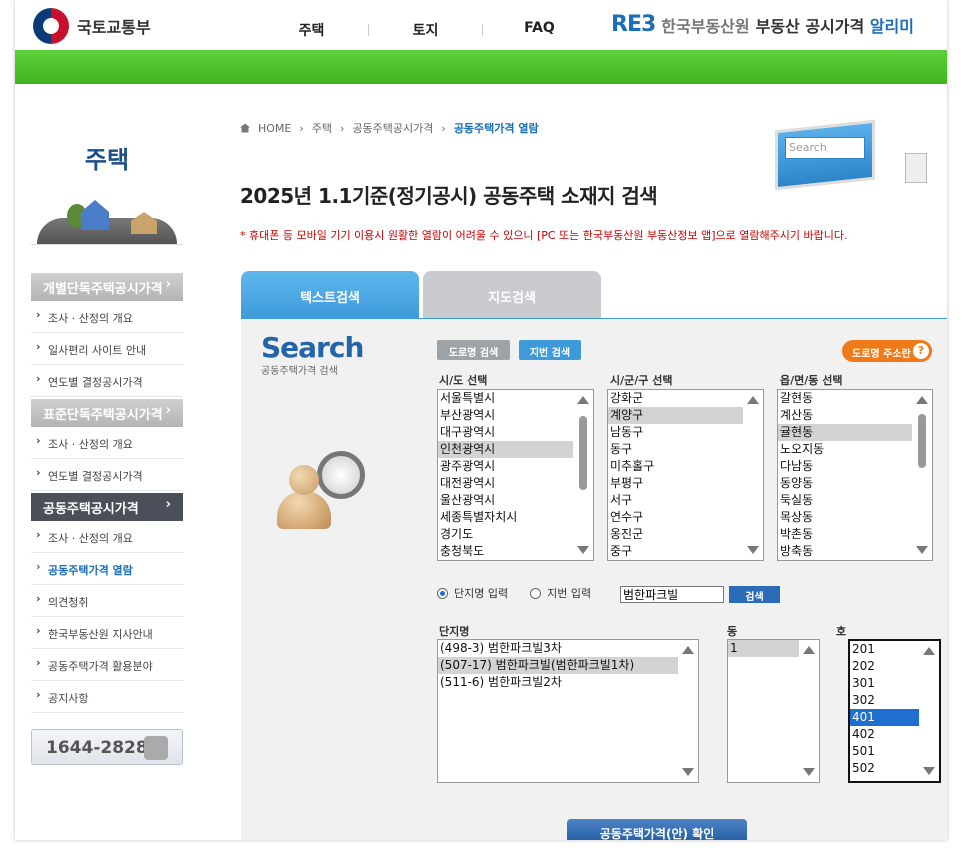 This screenshot has height=854, width=962. I want to click on radio-jibun-label: 지번 입력, so click(569, 593).